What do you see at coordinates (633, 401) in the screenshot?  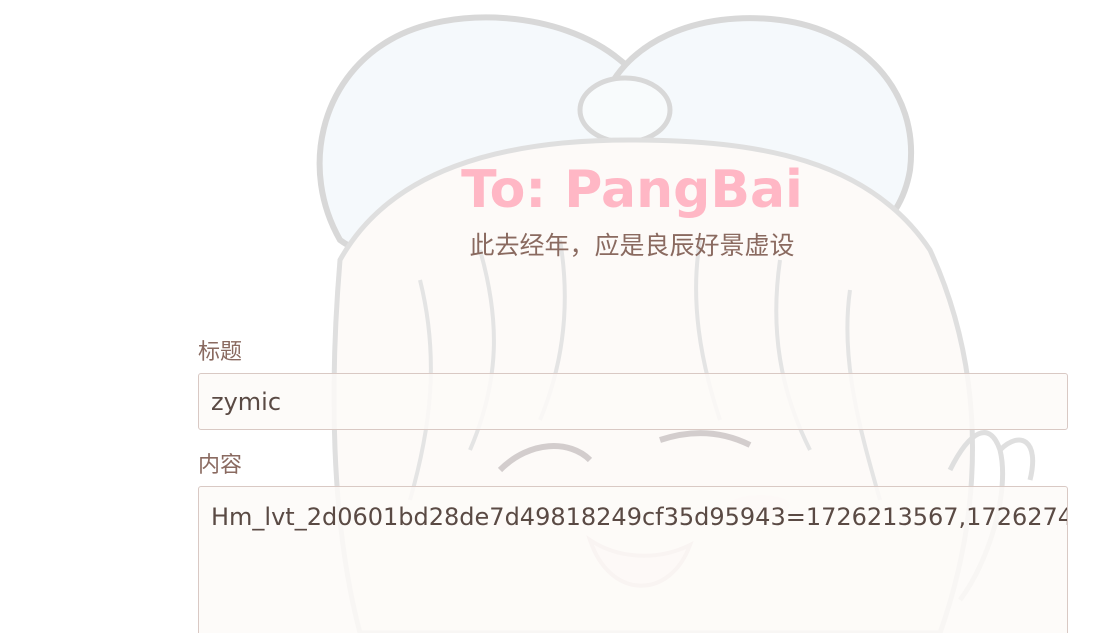 I see `title-input` at bounding box center [633, 401].